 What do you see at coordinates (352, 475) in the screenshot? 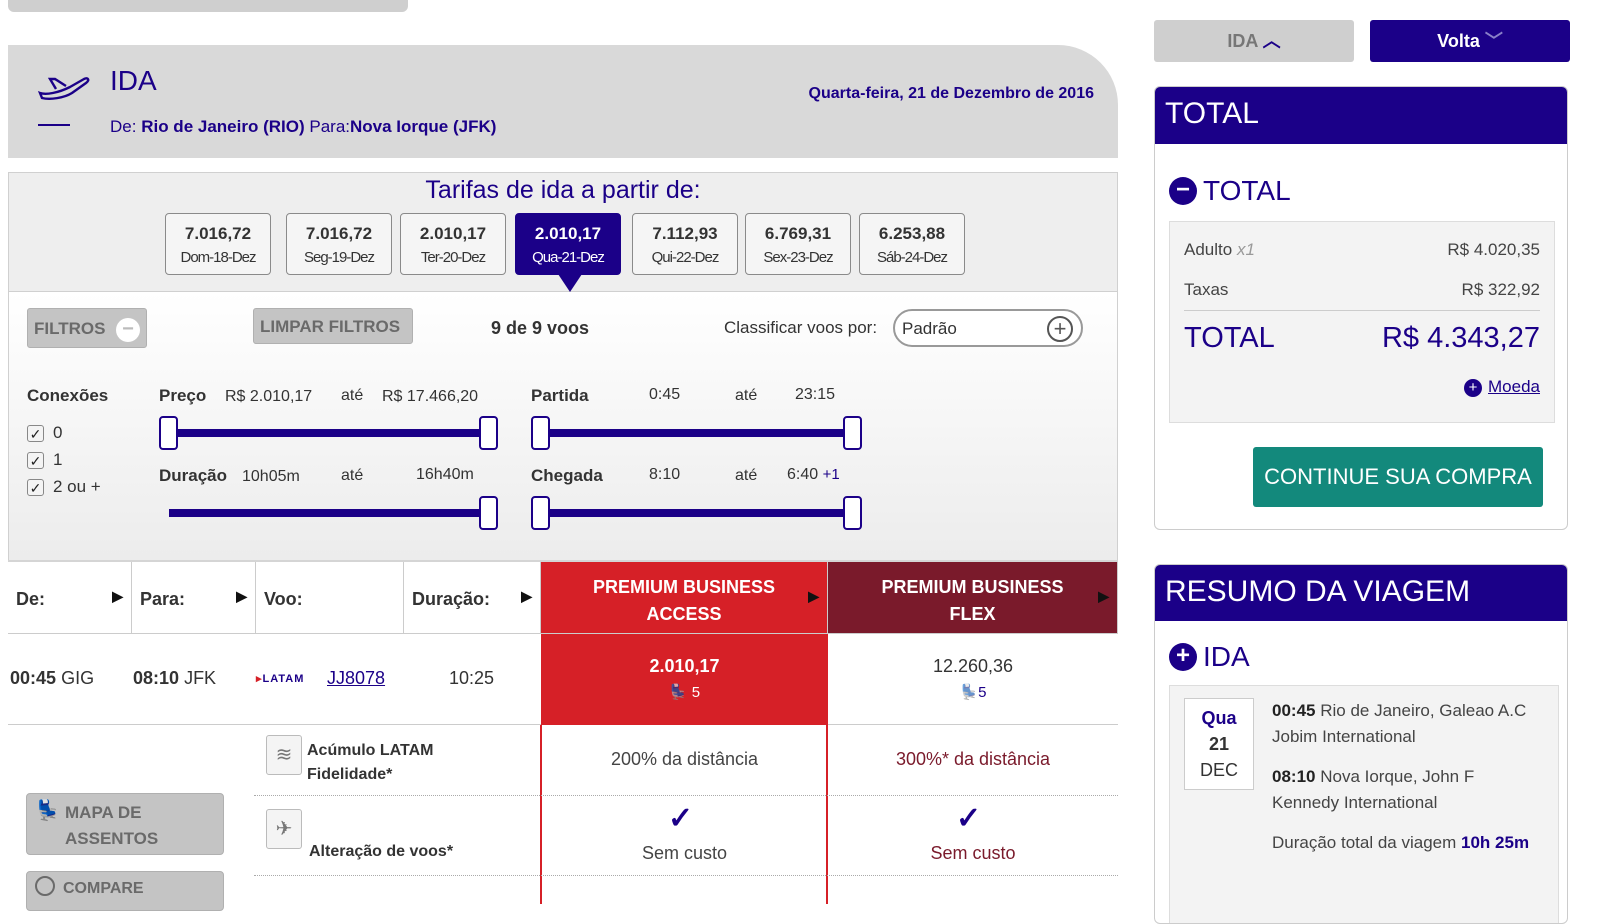
I see `duration-until: até` at bounding box center [352, 475].